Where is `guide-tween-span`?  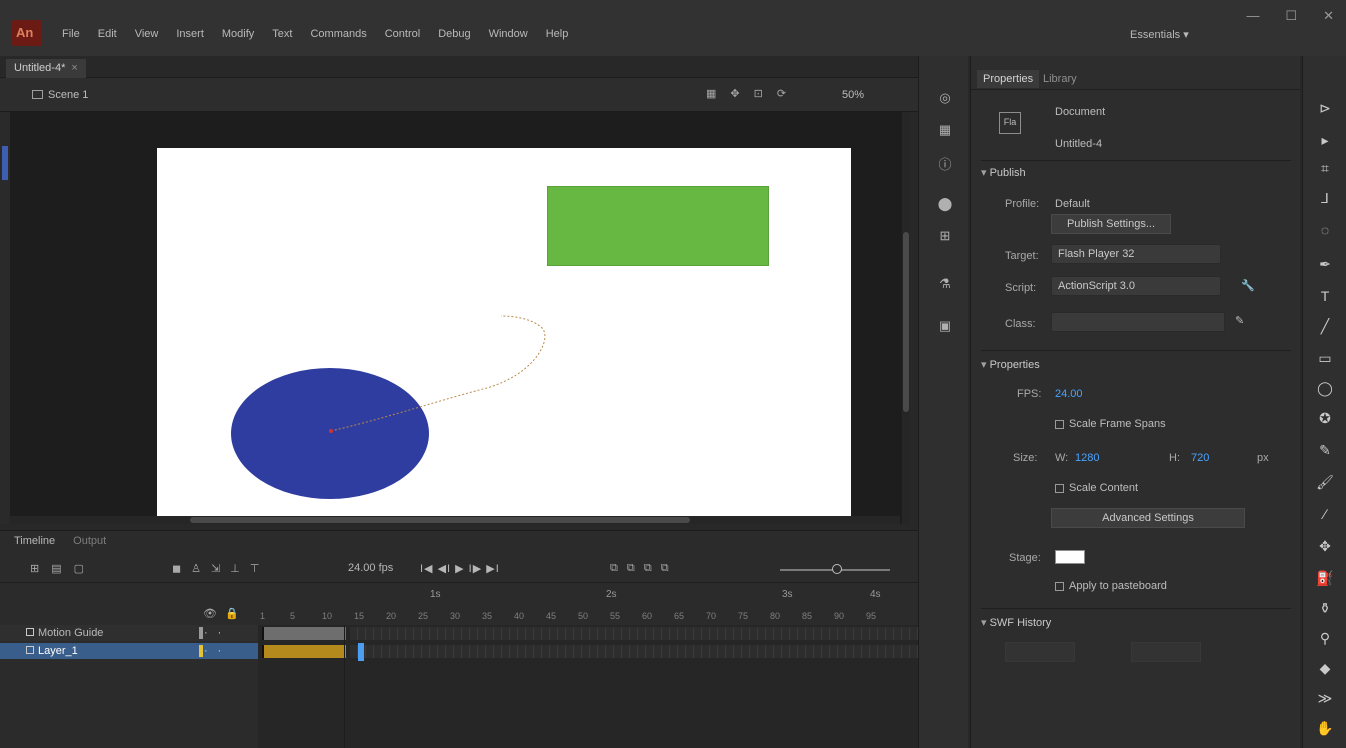 guide-tween-span is located at coordinates (304, 633).